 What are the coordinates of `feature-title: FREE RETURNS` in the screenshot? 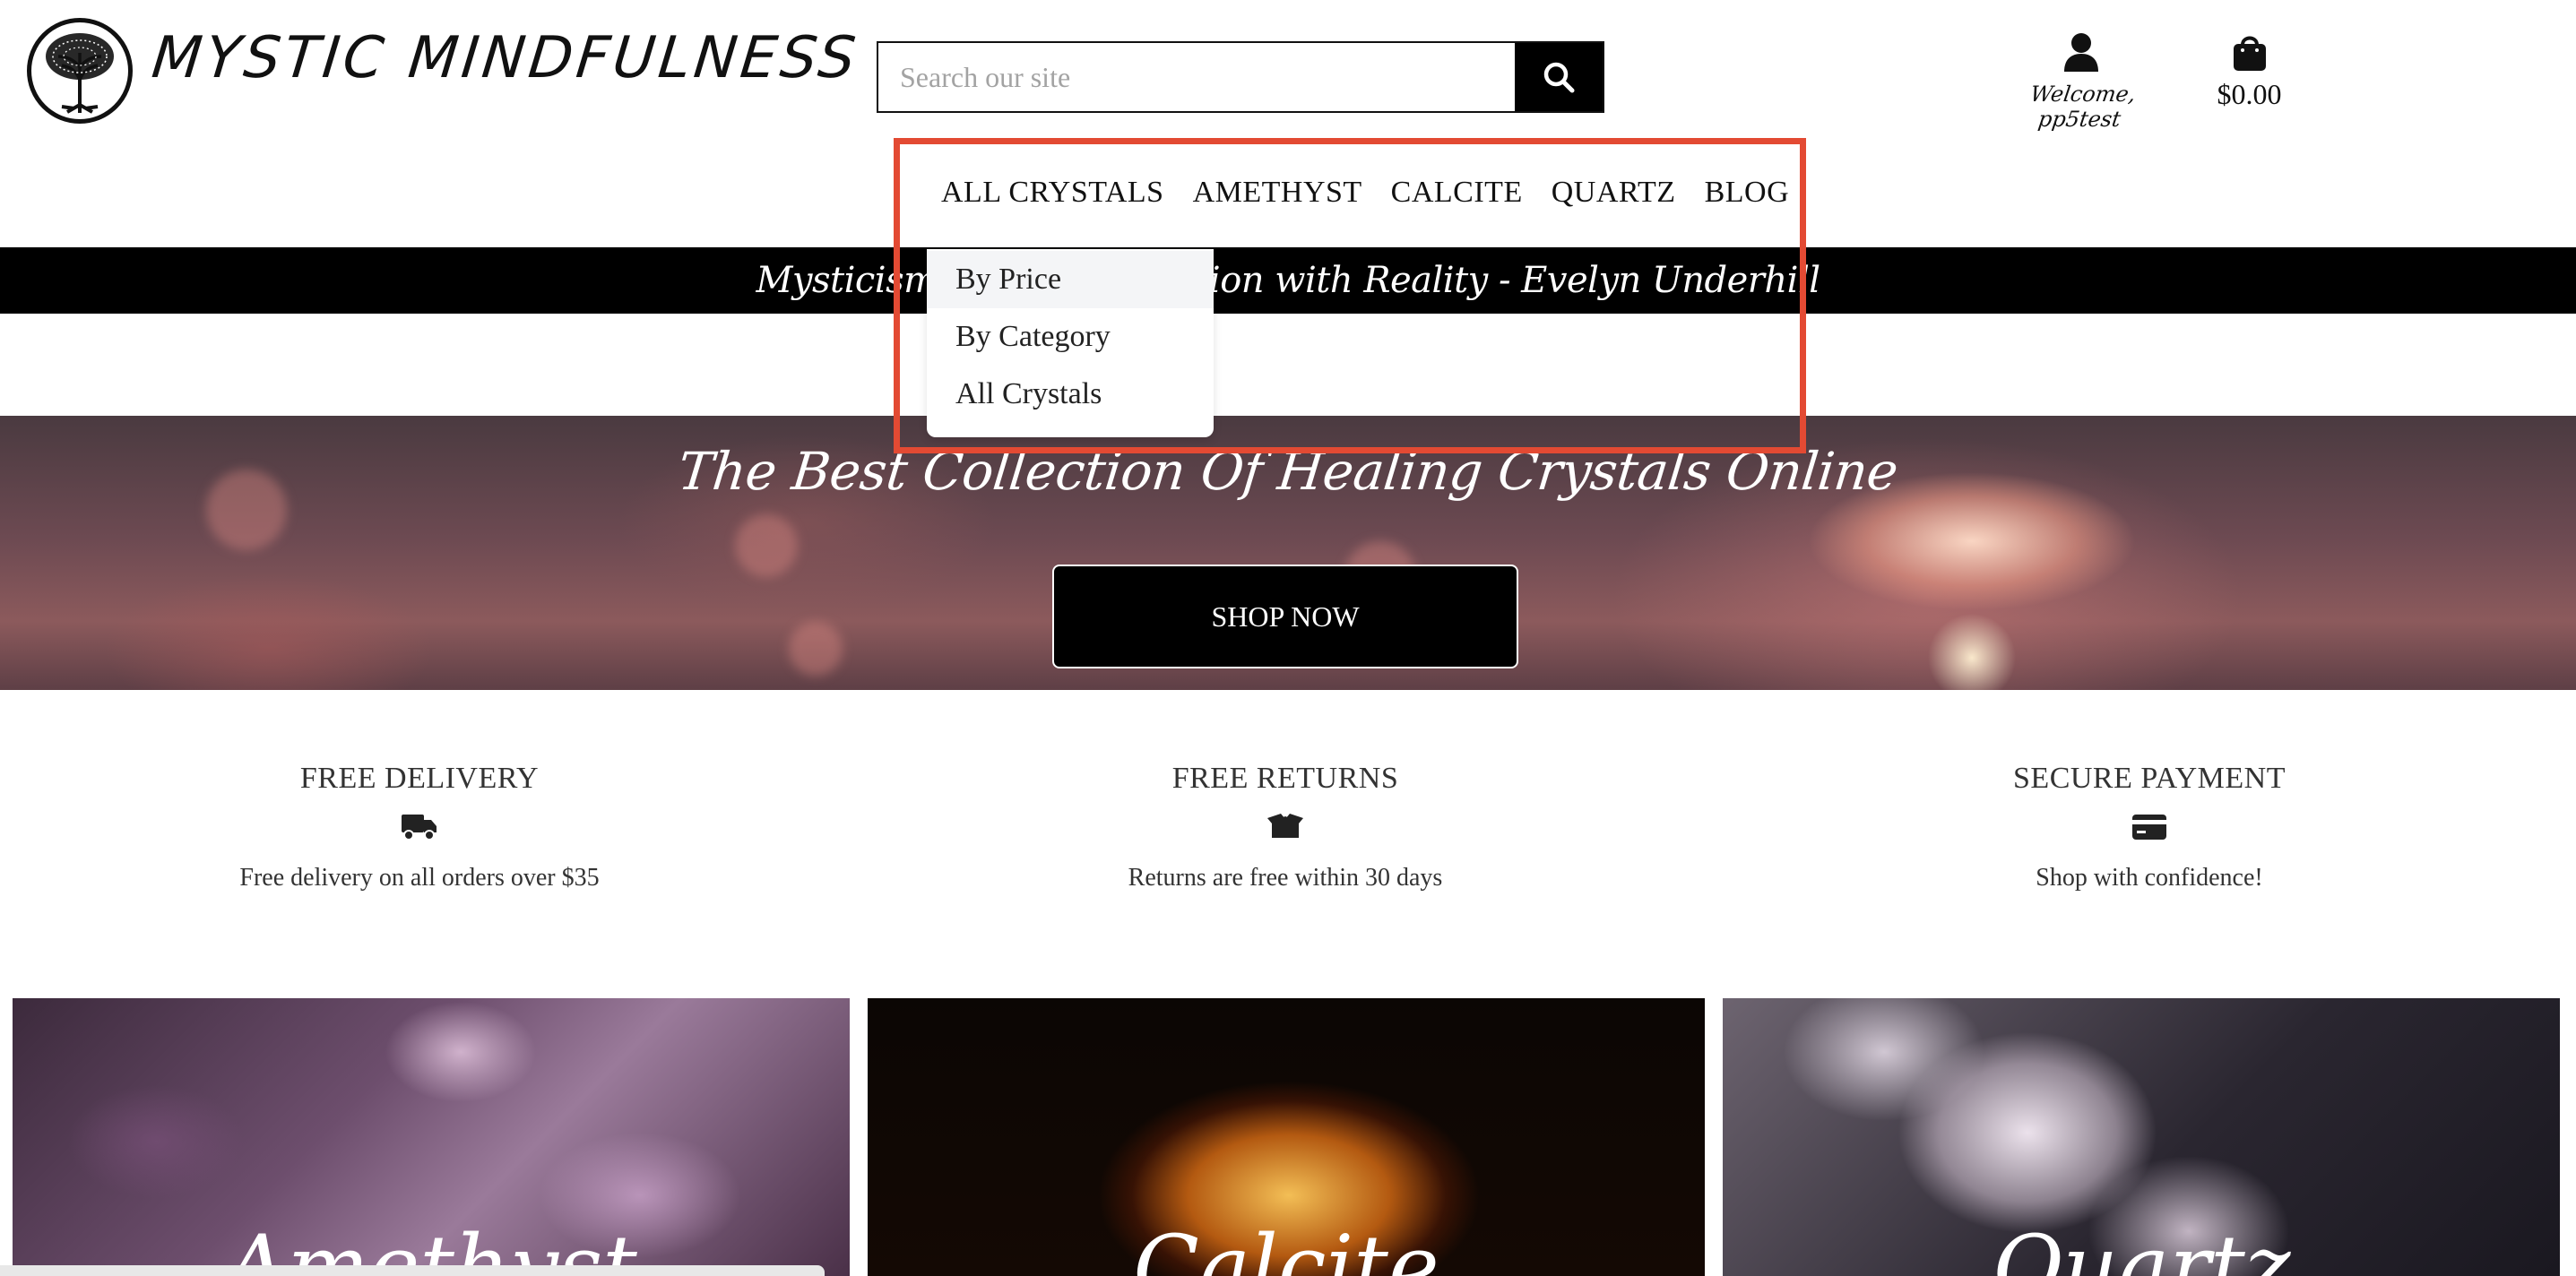 It's located at (1285, 778).